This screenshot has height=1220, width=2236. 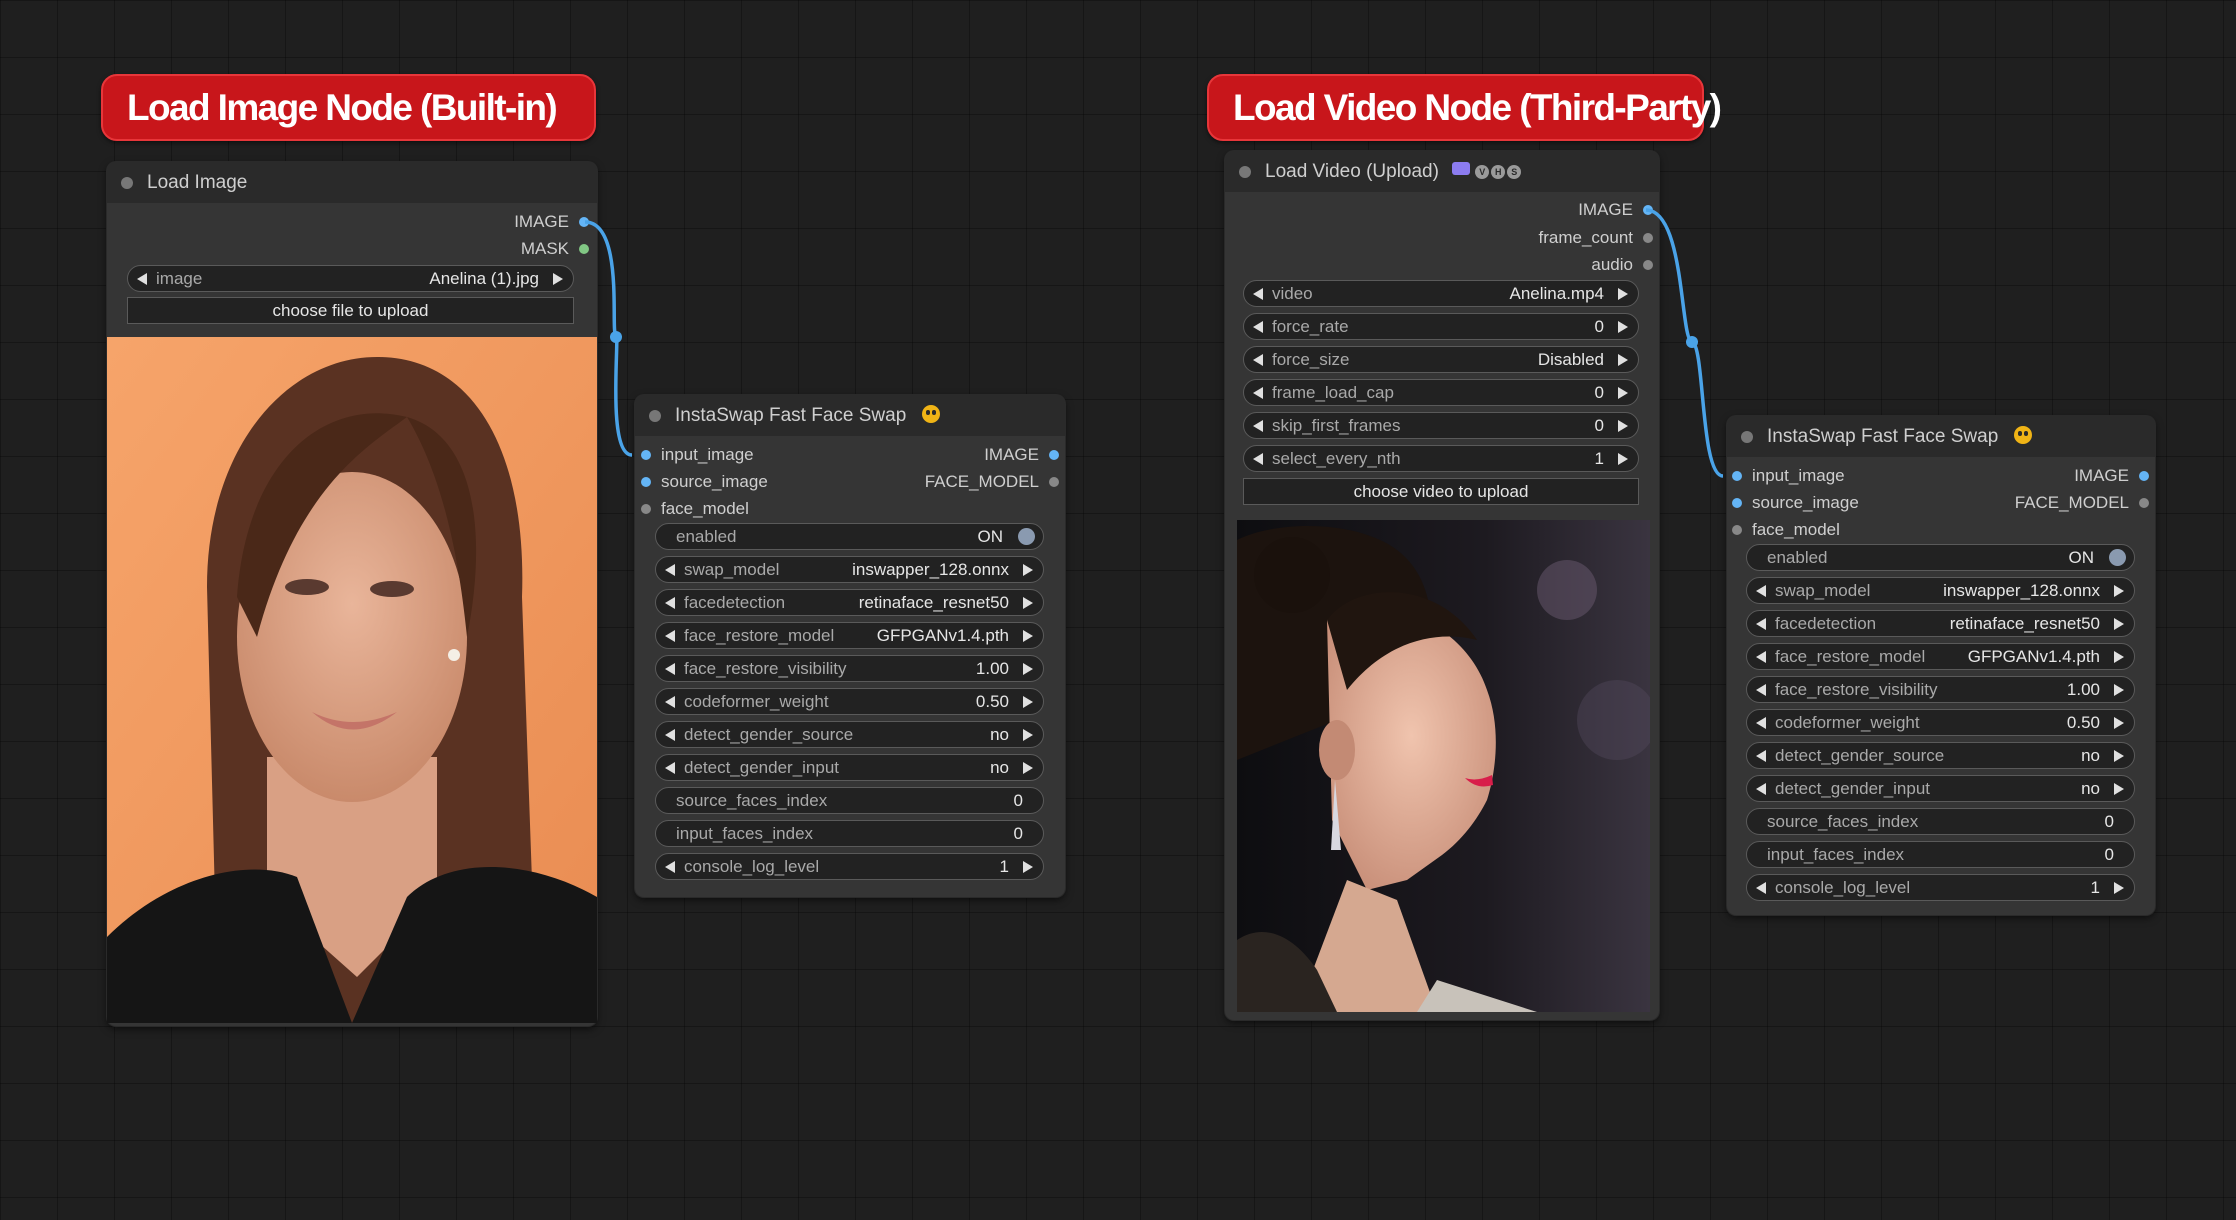 I want to click on input-slot-source-image: source_image, so click(x=1795, y=503).